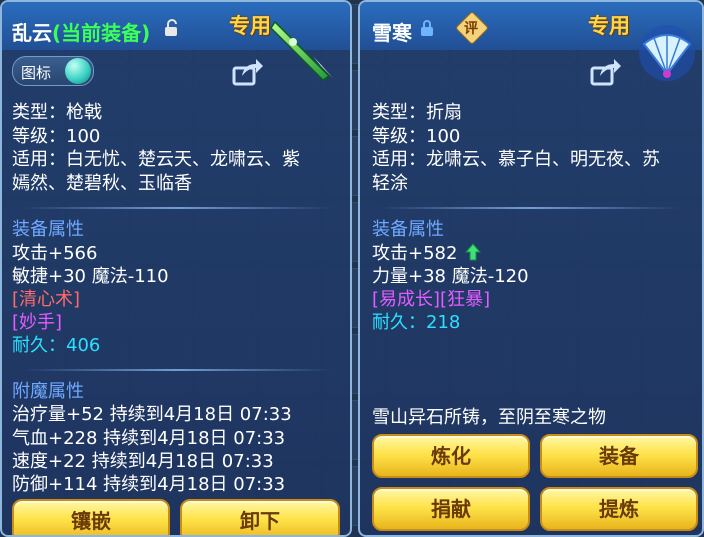 Image resolution: width=704 pixels, height=537 pixels. What do you see at coordinates (390, 183) in the screenshot?
I see `attr-suitable-cont: 轻涂` at bounding box center [390, 183].